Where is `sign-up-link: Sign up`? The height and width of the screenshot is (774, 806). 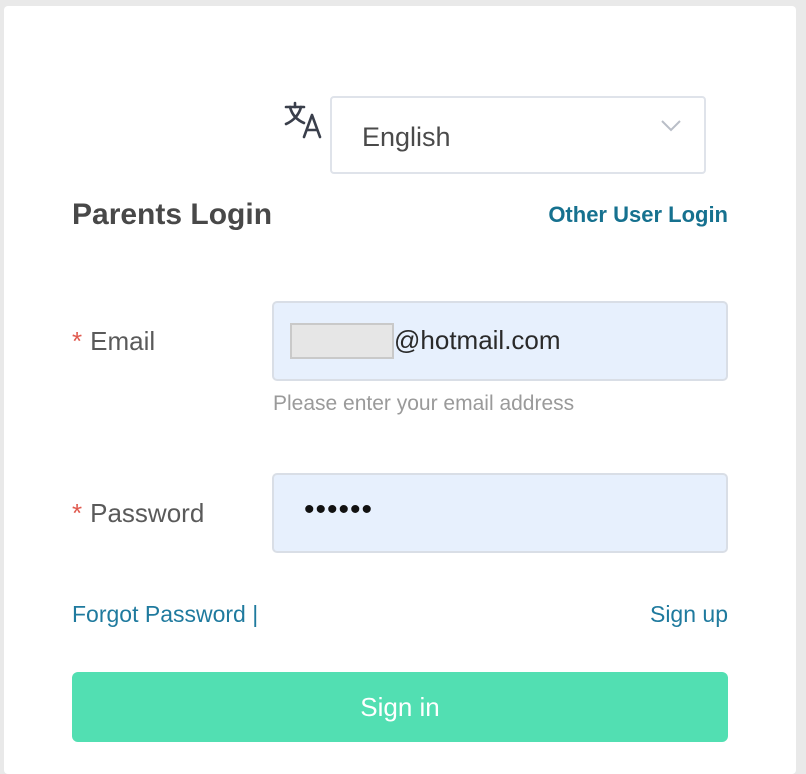 sign-up-link: Sign up is located at coordinates (689, 614).